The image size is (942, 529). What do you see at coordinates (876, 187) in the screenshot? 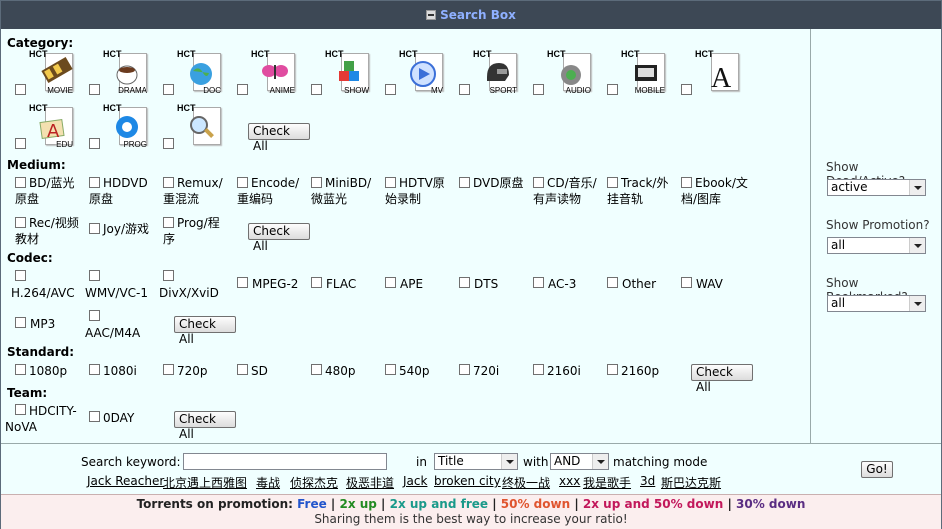
I see `dead-active-select: active` at bounding box center [876, 187].